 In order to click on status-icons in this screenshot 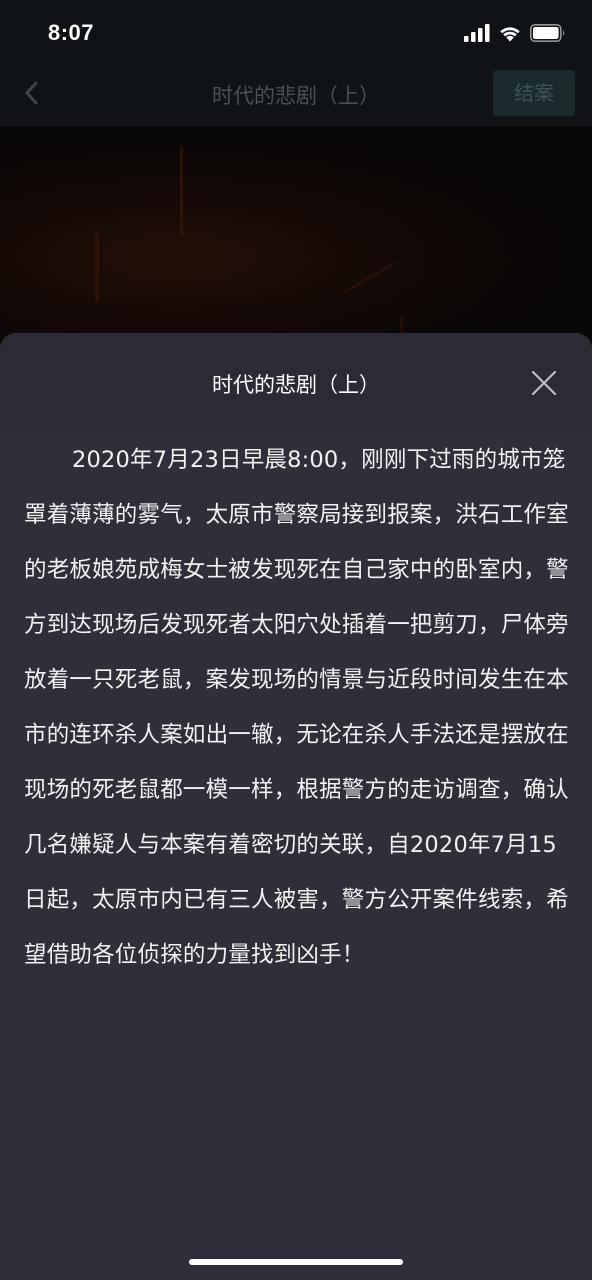, I will do `click(515, 33)`.